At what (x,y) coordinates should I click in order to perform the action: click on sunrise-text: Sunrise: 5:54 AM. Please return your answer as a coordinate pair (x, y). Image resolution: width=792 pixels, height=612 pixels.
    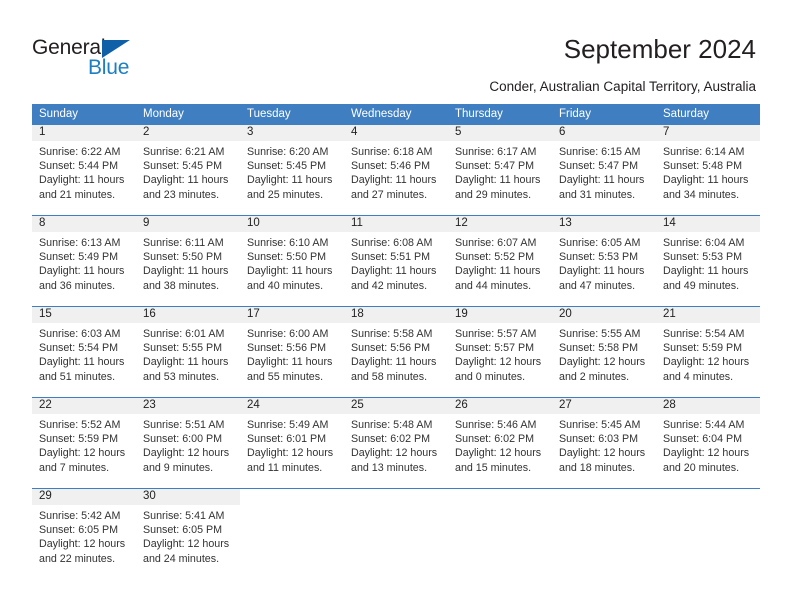
    Looking at the image, I should click on (704, 334).